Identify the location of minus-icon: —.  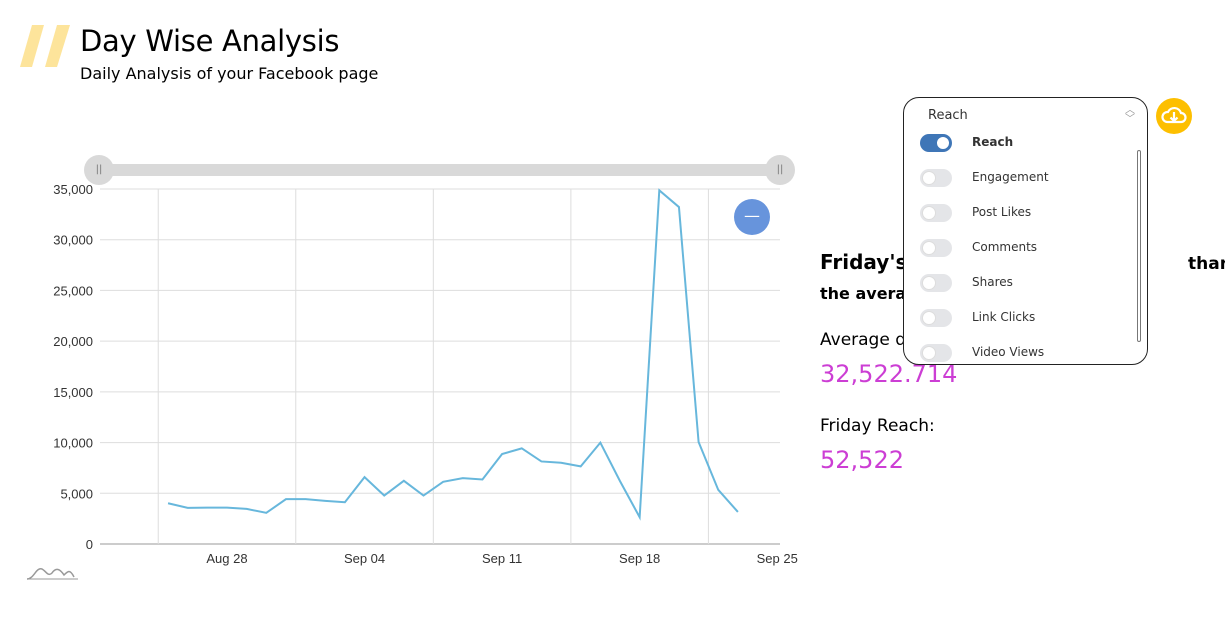
(752, 215).